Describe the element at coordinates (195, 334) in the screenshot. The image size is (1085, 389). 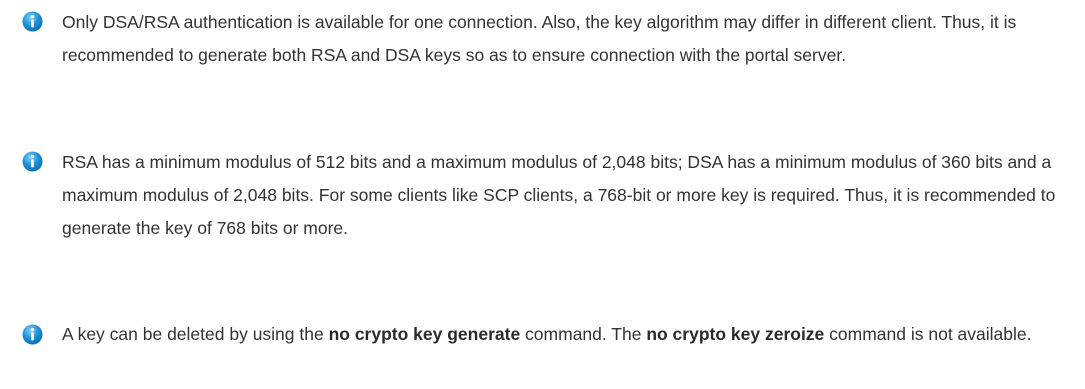
I see `note-text-part: A key can be deleted by using the` at that location.